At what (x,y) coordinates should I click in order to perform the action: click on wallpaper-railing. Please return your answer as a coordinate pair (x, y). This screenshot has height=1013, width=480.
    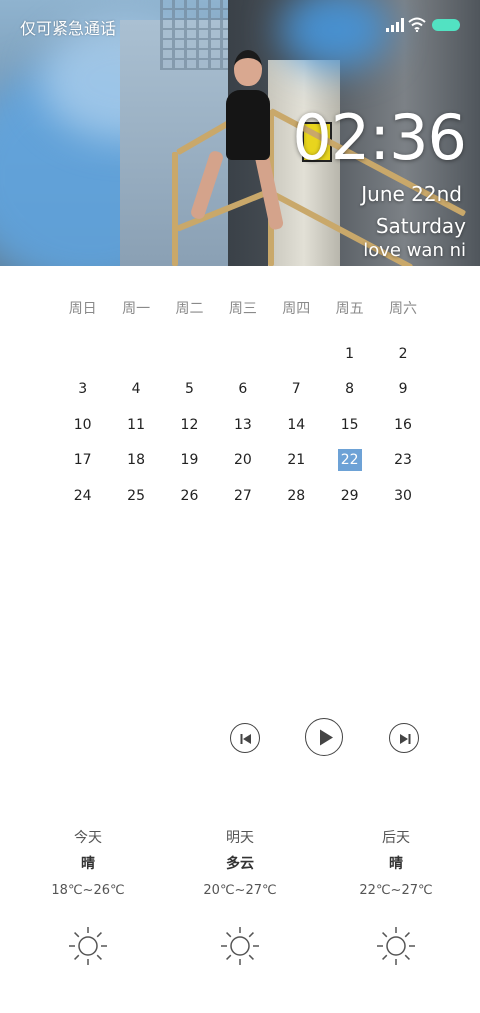
    Looking at the image, I should click on (175, 209).